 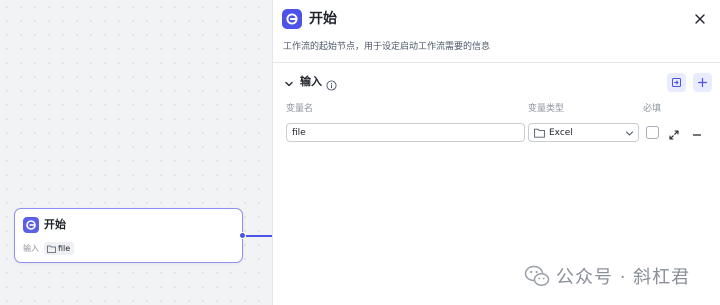 I want to click on node-input-chip-label: file, so click(x=64, y=248).